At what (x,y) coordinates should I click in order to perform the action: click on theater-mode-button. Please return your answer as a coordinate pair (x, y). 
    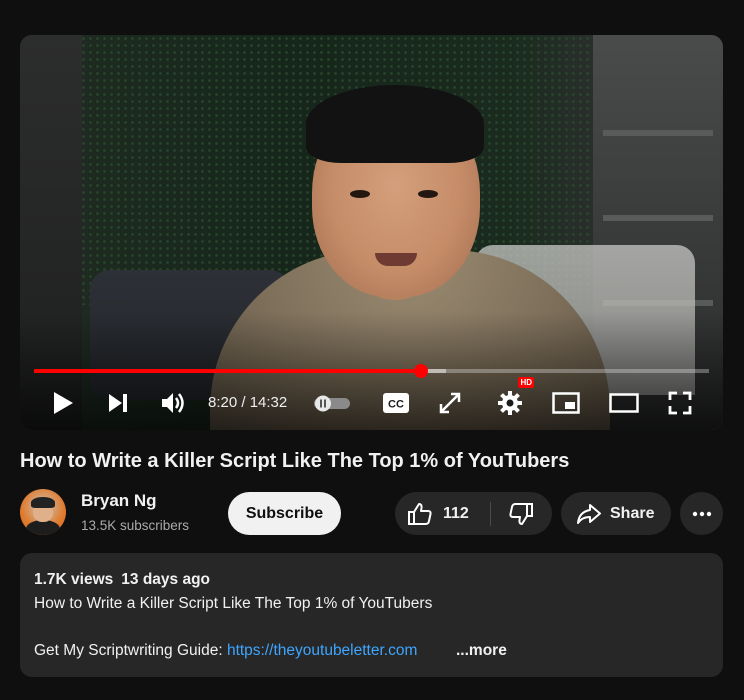
    Looking at the image, I should click on (624, 403).